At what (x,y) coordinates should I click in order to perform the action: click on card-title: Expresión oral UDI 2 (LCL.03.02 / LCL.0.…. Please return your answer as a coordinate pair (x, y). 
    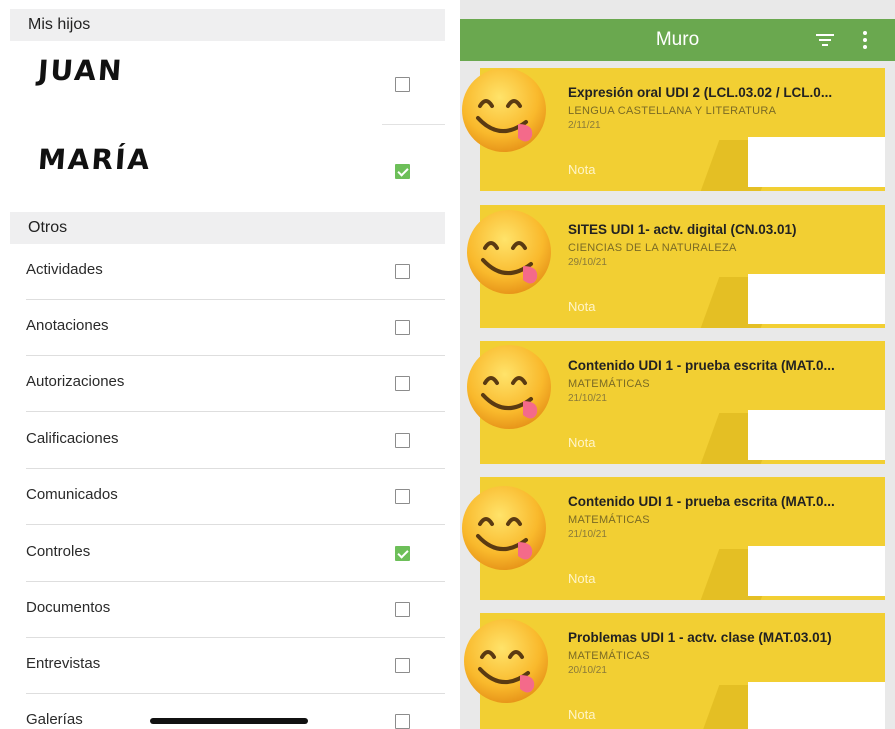
    Looking at the image, I should click on (700, 92).